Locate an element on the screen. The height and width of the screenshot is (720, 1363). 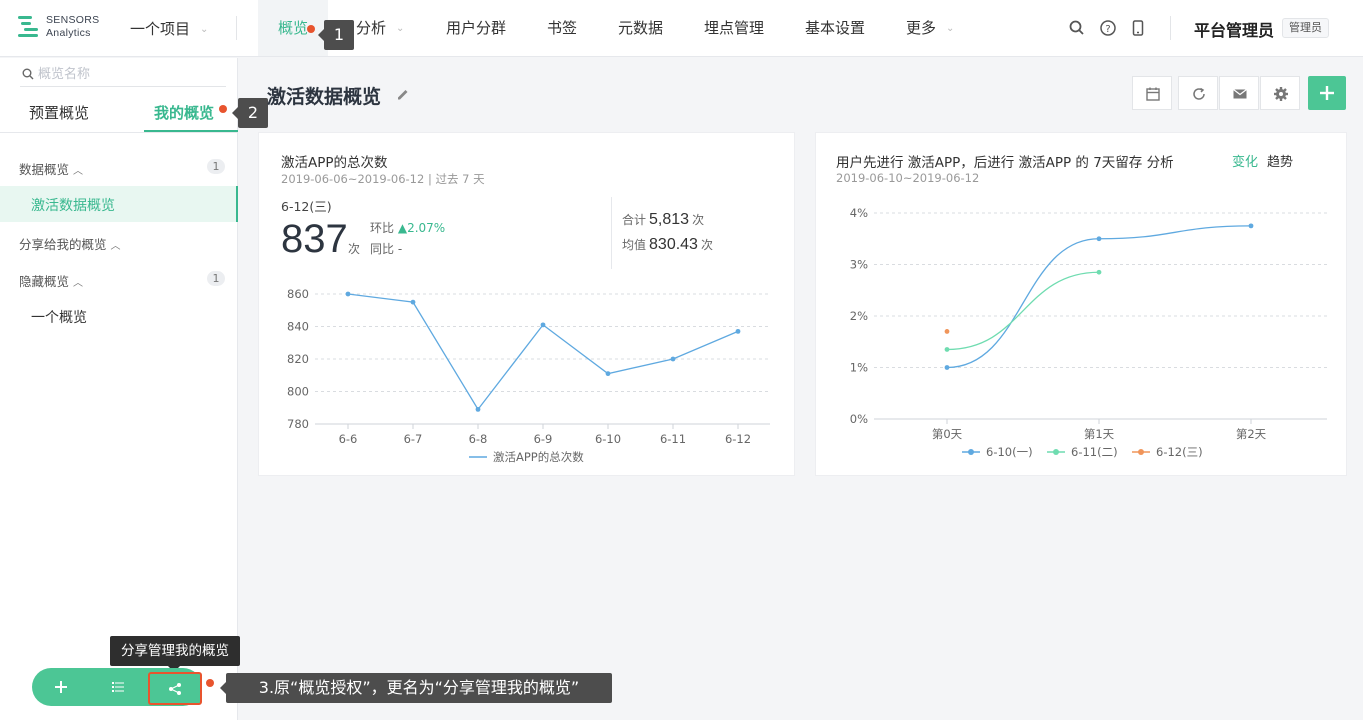
y-tick-label: 780 is located at coordinates (298, 424).